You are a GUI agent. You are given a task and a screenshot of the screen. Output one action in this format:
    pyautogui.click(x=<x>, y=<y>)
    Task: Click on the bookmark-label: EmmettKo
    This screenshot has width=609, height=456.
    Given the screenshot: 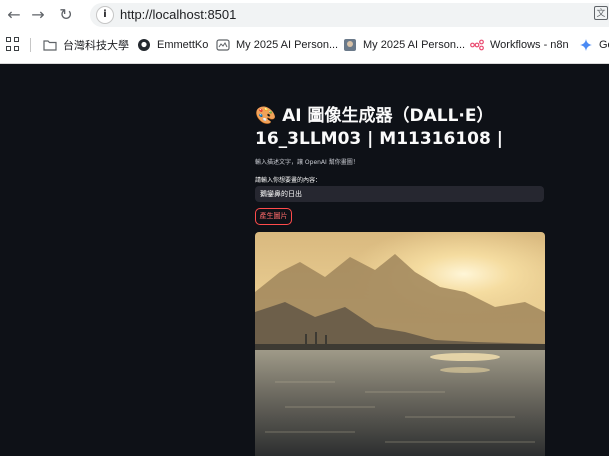 What is the action you would take?
    pyautogui.click(x=183, y=45)
    